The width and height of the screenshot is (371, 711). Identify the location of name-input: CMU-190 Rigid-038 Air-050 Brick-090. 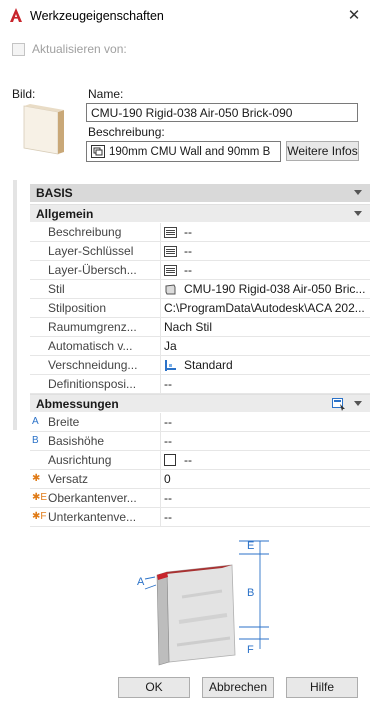
(222, 112).